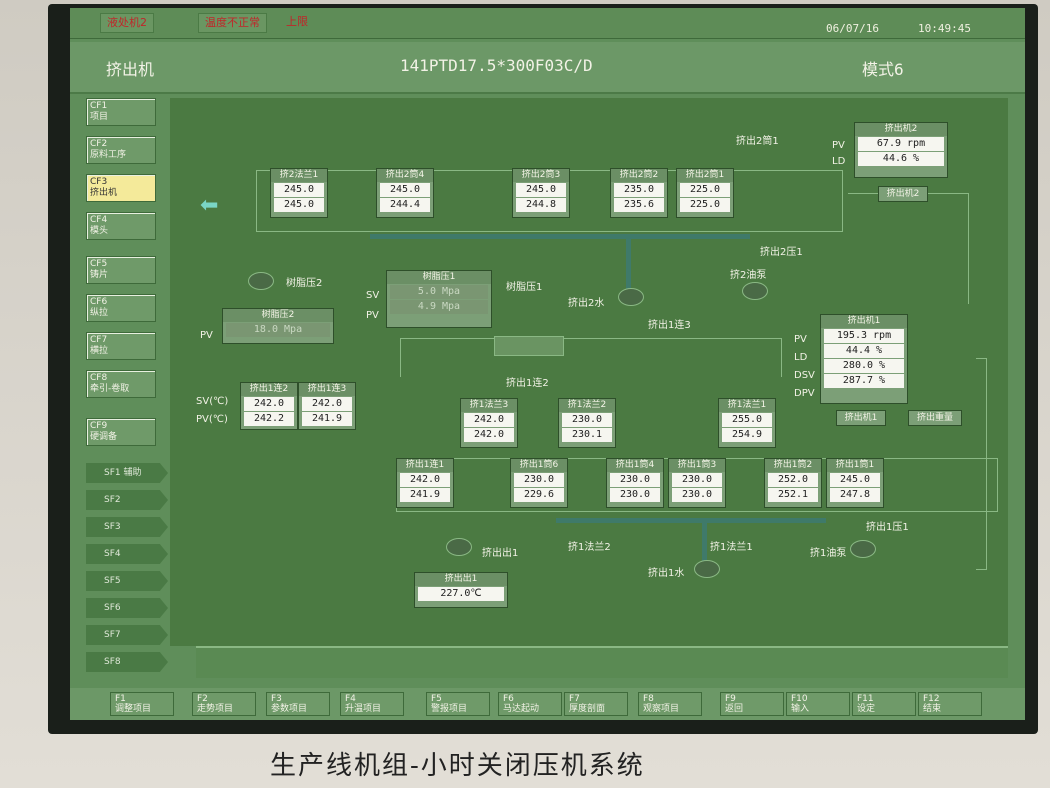 The width and height of the screenshot is (1050, 788). What do you see at coordinates (639, 175) in the screenshot?
I see `zone-title: 挤出2筒2` at bounding box center [639, 175].